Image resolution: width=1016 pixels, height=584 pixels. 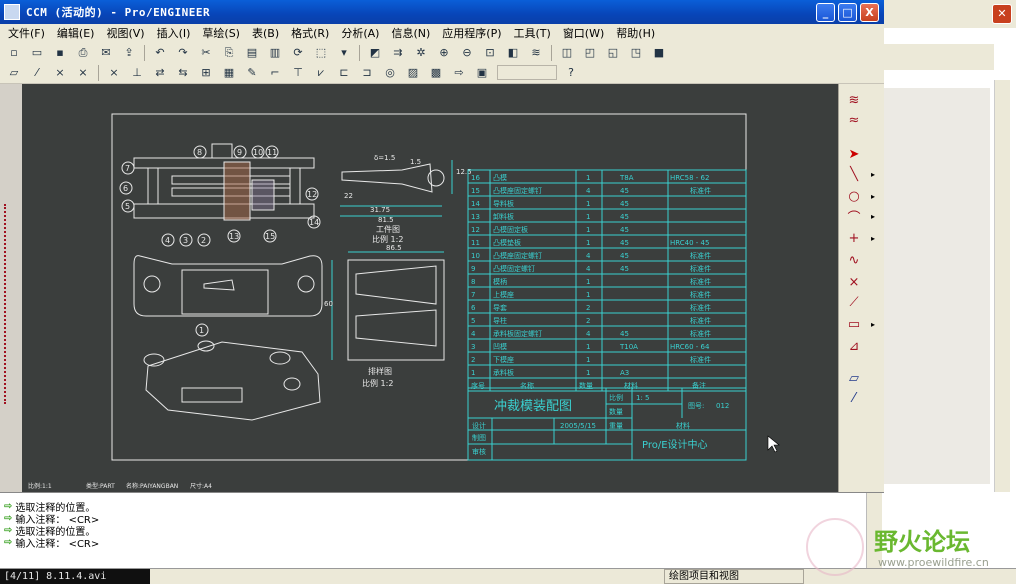 I want to click on trim-icon: ⟋, so click(x=854, y=303).